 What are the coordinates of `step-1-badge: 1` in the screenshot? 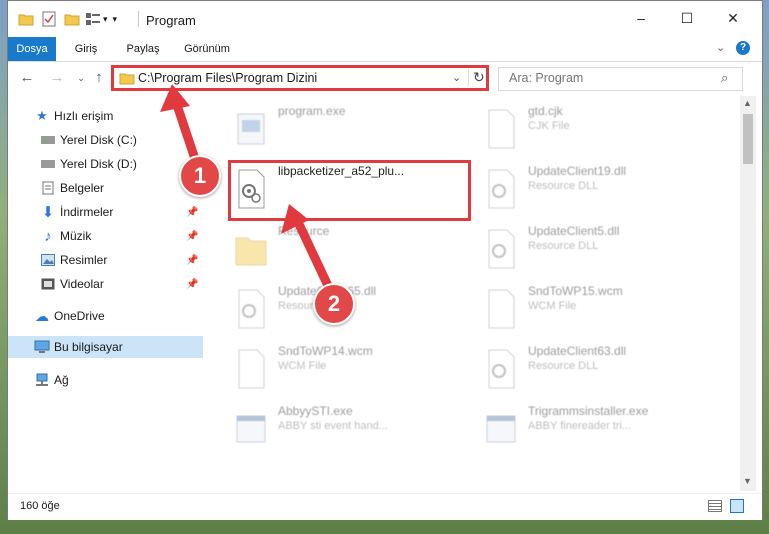 It's located at (200, 176).